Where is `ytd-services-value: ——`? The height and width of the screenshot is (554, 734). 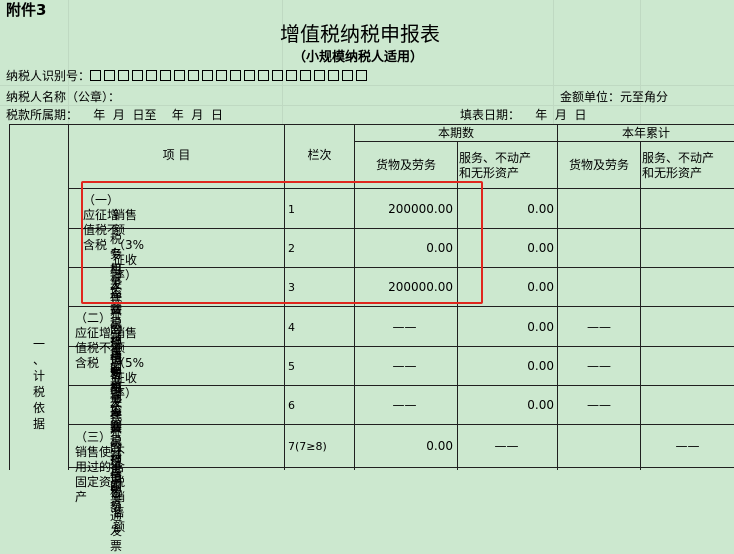 ytd-services-value: —— is located at coordinates (687, 446).